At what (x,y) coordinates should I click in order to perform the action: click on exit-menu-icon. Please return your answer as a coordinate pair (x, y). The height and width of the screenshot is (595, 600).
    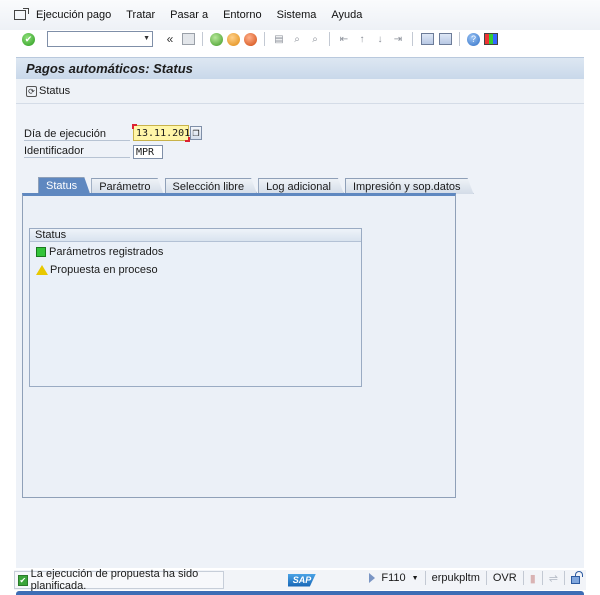
    Looking at the image, I should click on (21, 14).